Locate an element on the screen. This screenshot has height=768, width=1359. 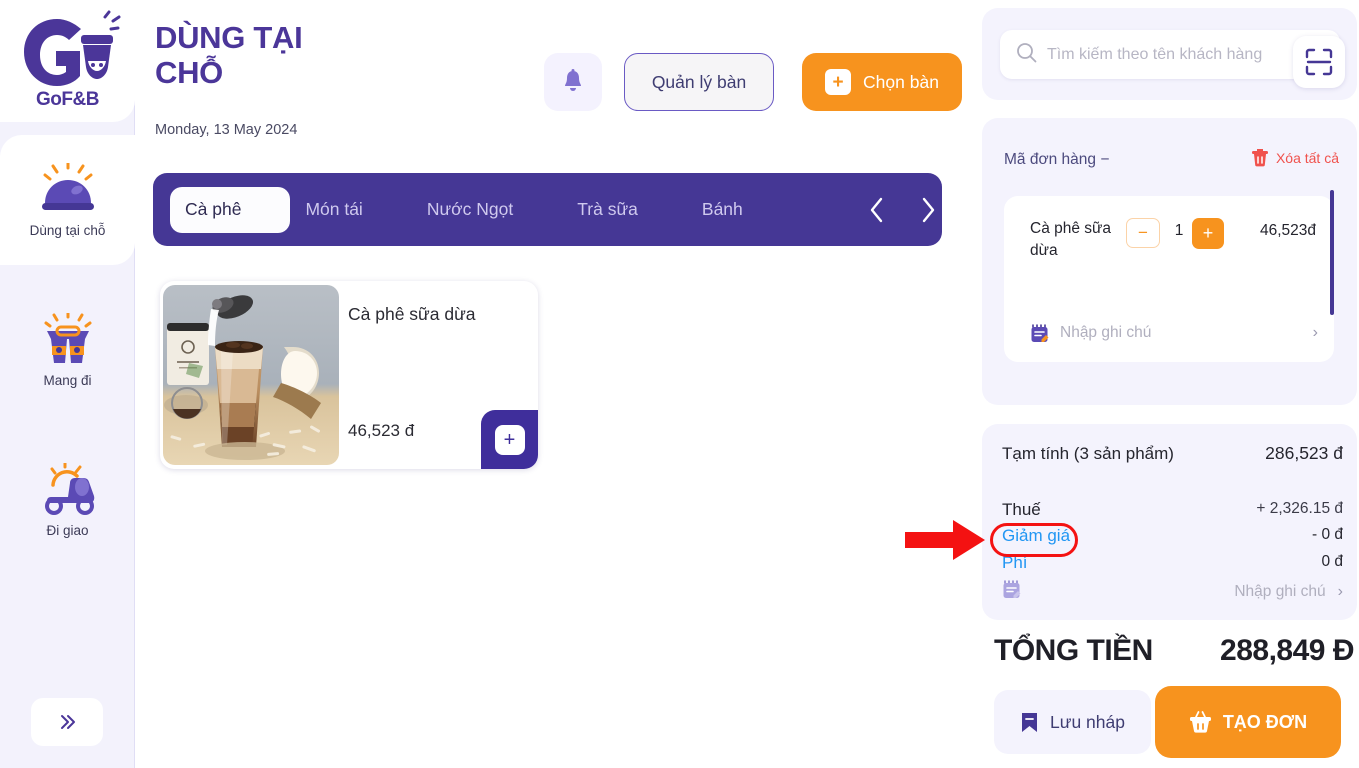
summary-tax-label: Thuế is located at coordinates (1021, 509).